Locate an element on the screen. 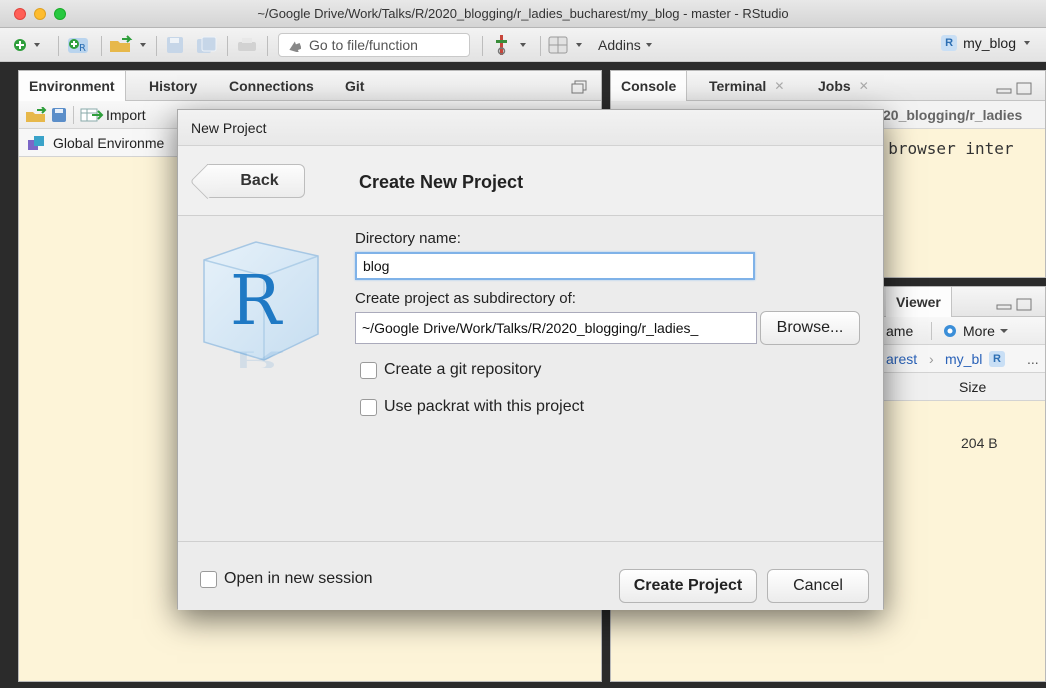 The width and height of the screenshot is (1046, 688). tab-jobs-label: Jobs is located at coordinates (834, 86).